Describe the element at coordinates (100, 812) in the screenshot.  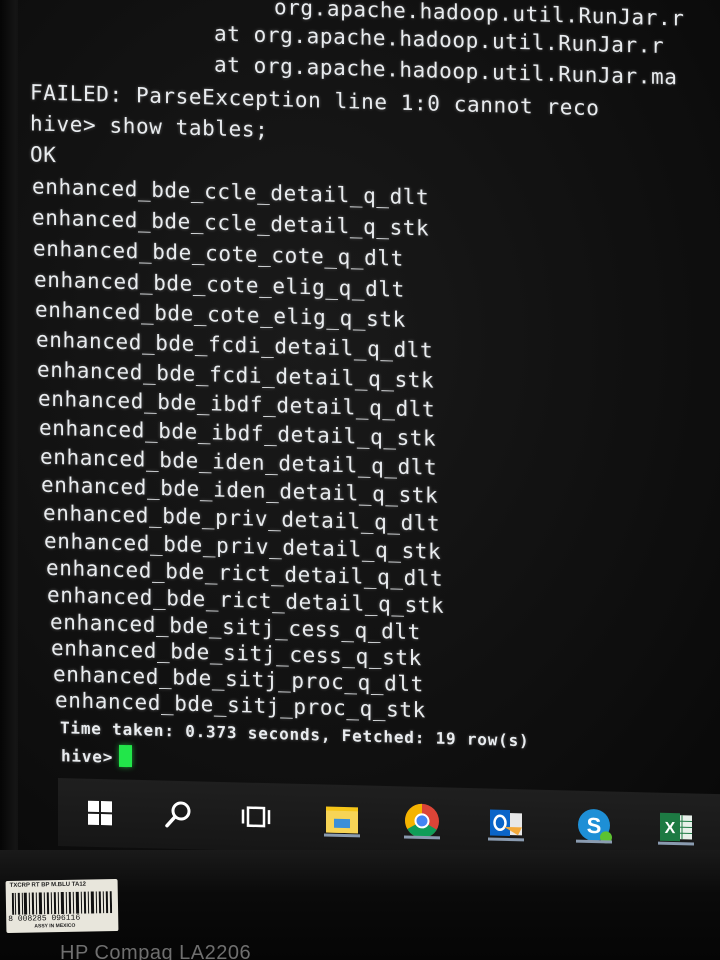
I see `windows-start-icon` at that location.